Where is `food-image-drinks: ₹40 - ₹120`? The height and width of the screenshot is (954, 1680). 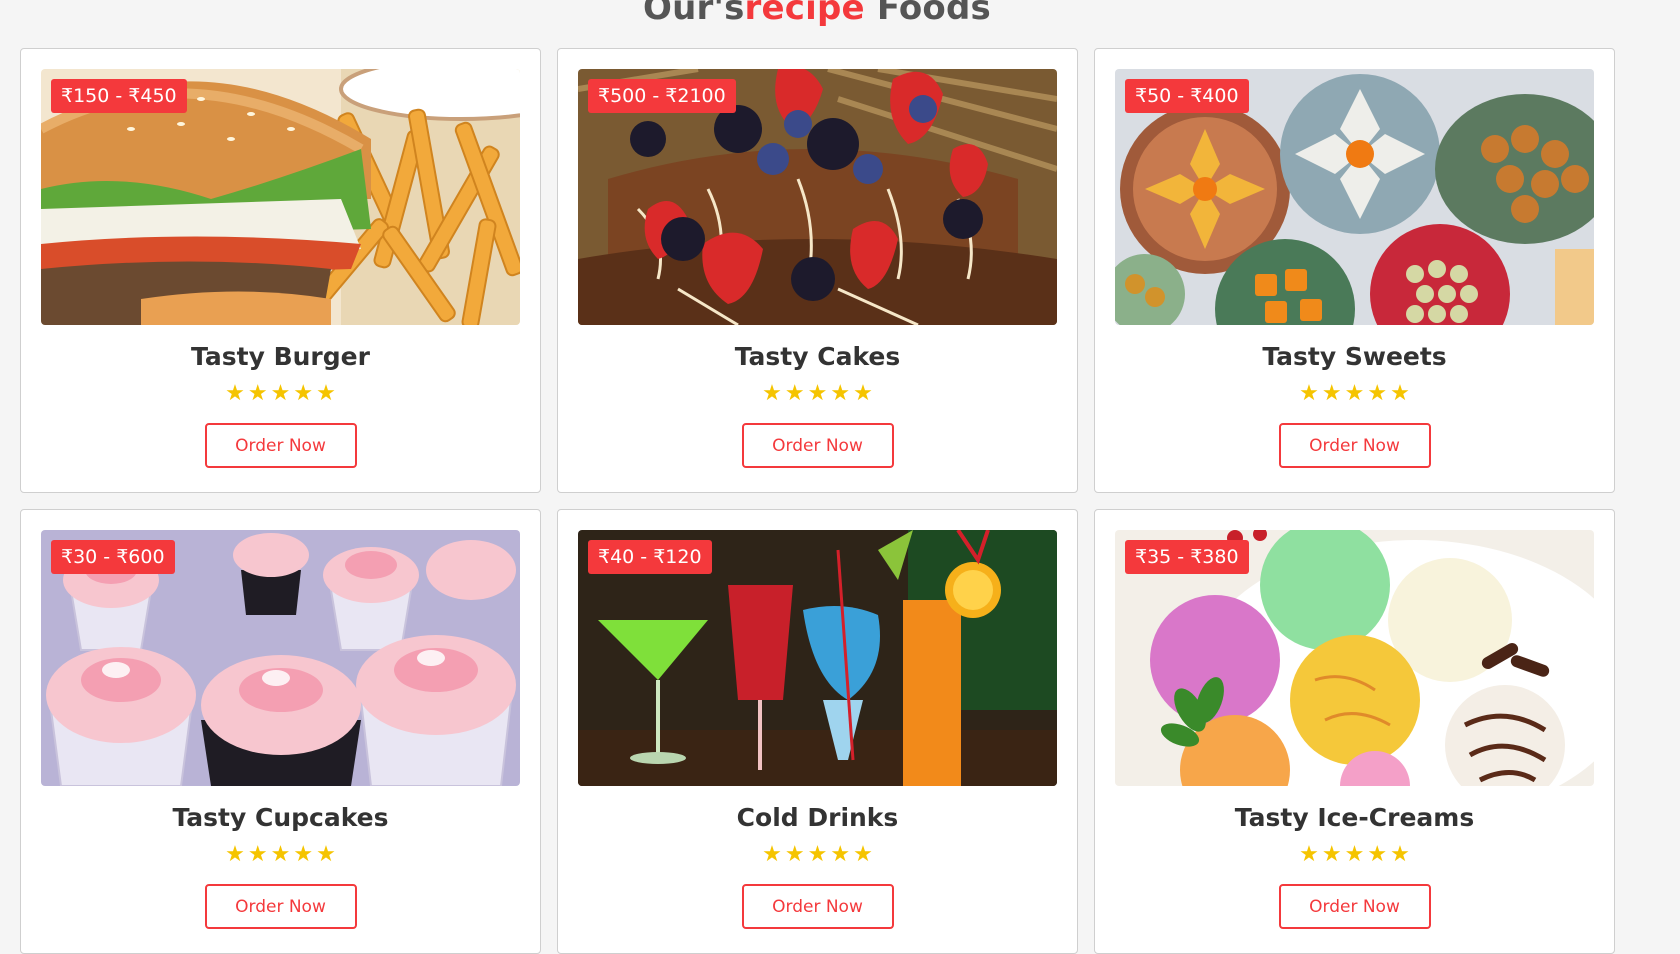
food-image-drinks: ₹40 - ₹120 is located at coordinates (817, 658).